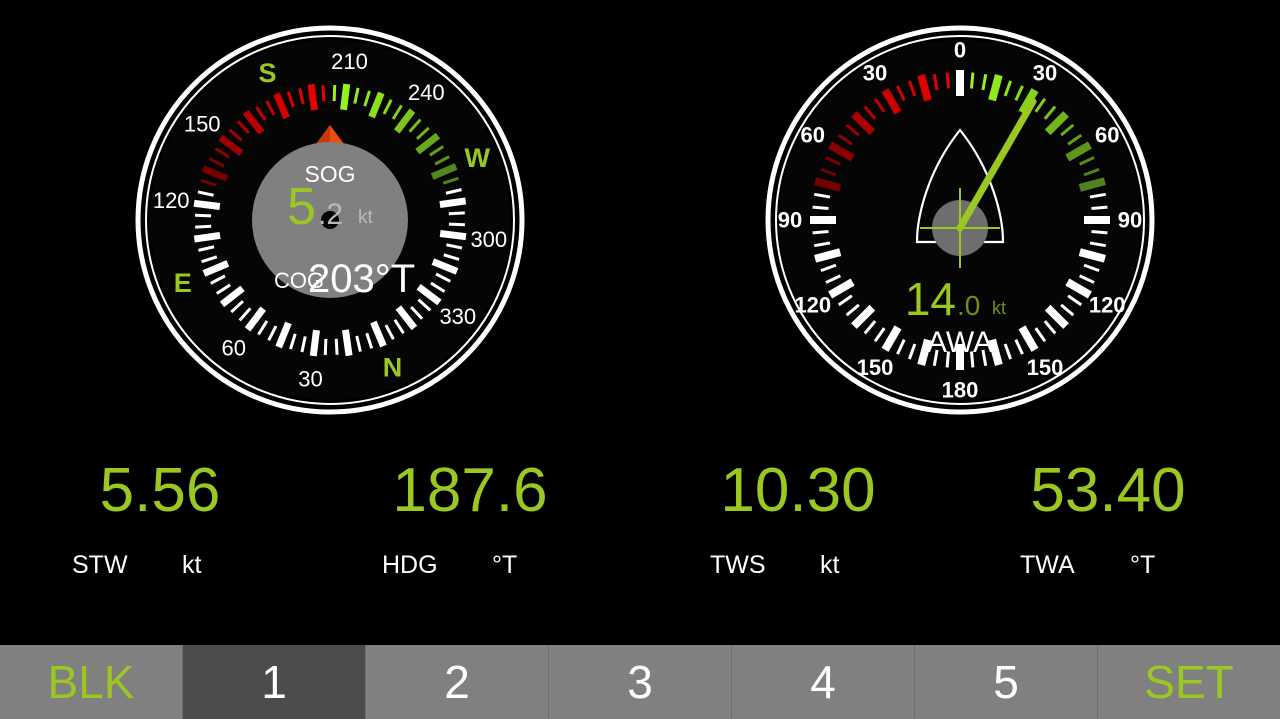 This screenshot has height=719, width=1280. Describe the element at coordinates (798, 490) in the screenshot. I see `readout-value: 10.30` at that location.